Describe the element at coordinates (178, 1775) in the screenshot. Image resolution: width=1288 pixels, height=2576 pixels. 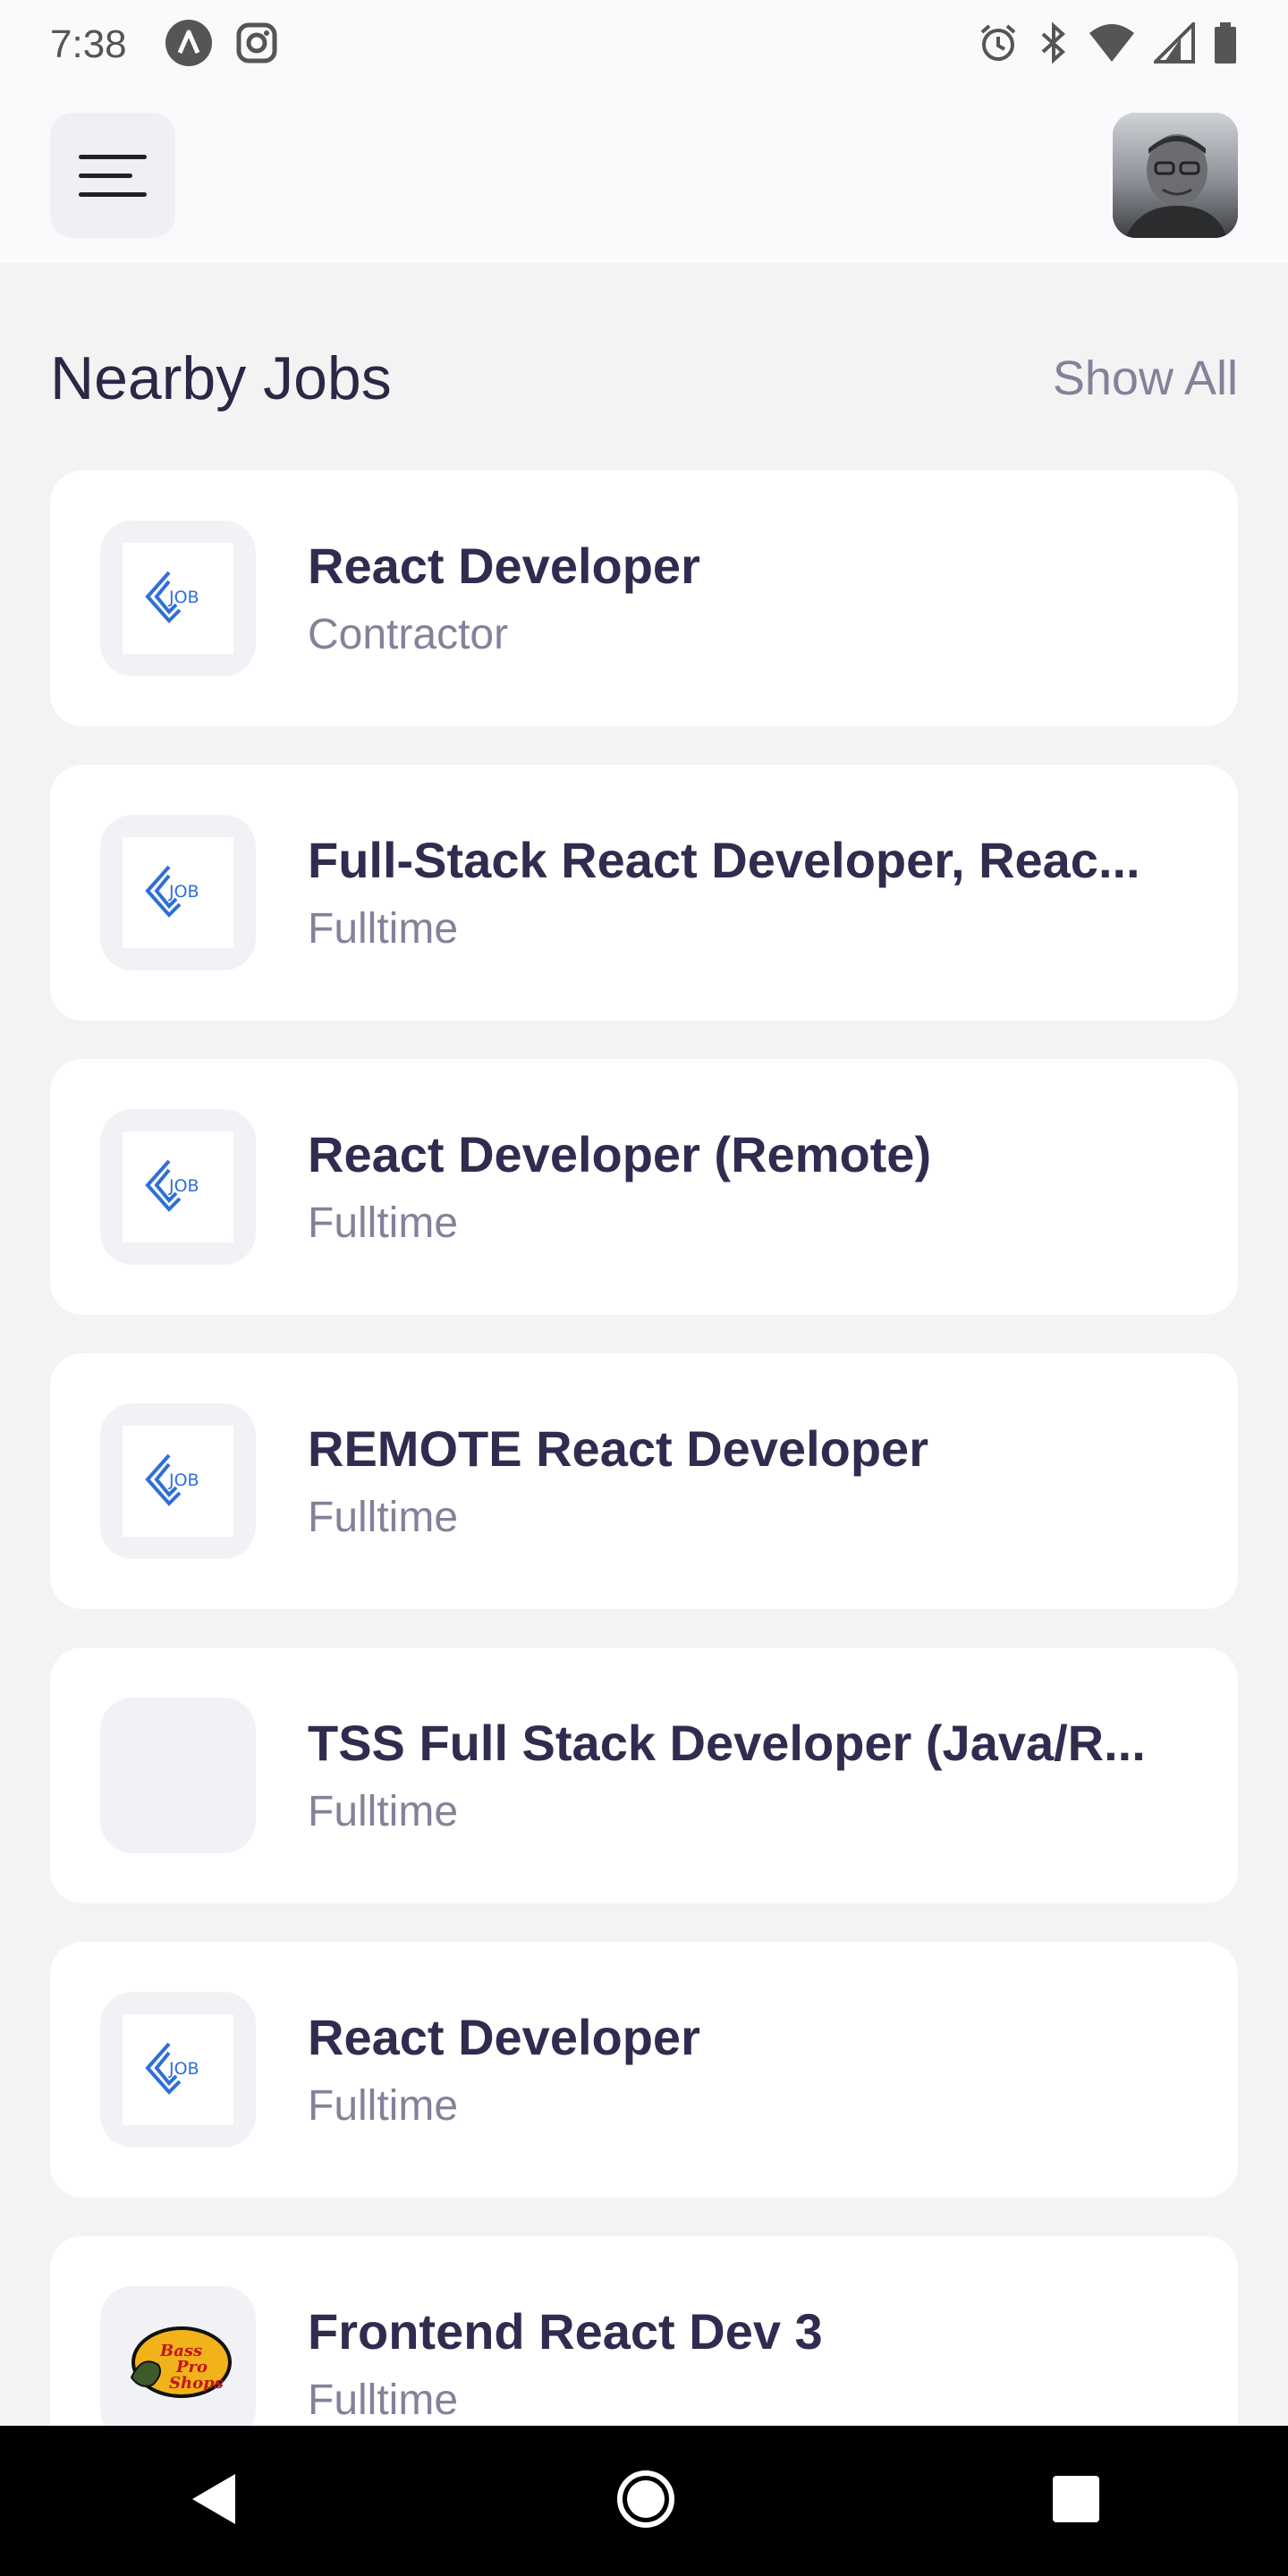
I see `company-logo-empty` at that location.